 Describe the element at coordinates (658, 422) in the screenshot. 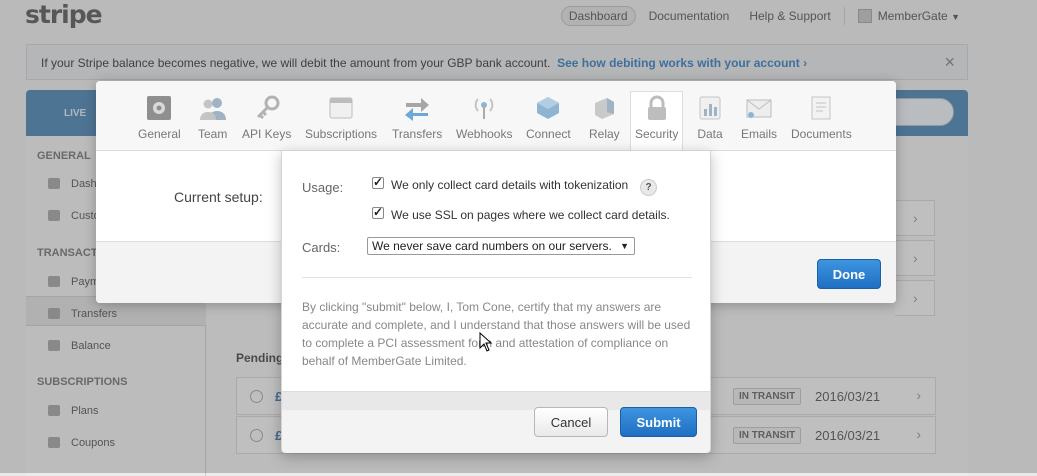

I see `submit-button: Submit` at that location.